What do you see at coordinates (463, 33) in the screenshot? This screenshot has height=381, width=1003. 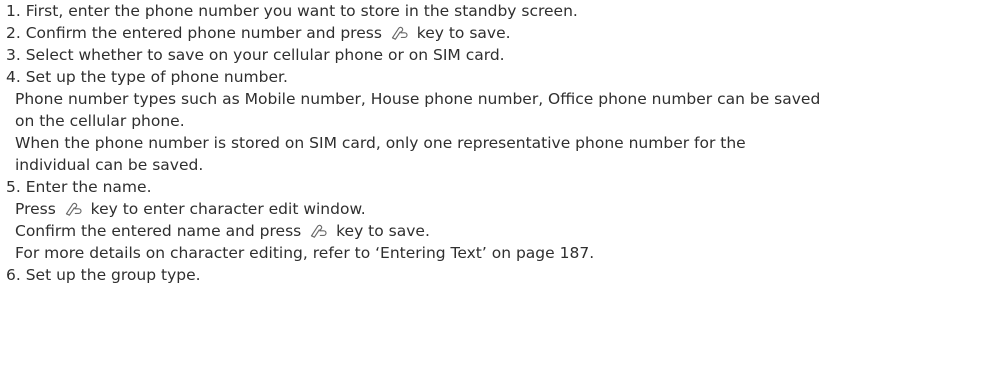 I see `step-2-text-after: key to save.` at bounding box center [463, 33].